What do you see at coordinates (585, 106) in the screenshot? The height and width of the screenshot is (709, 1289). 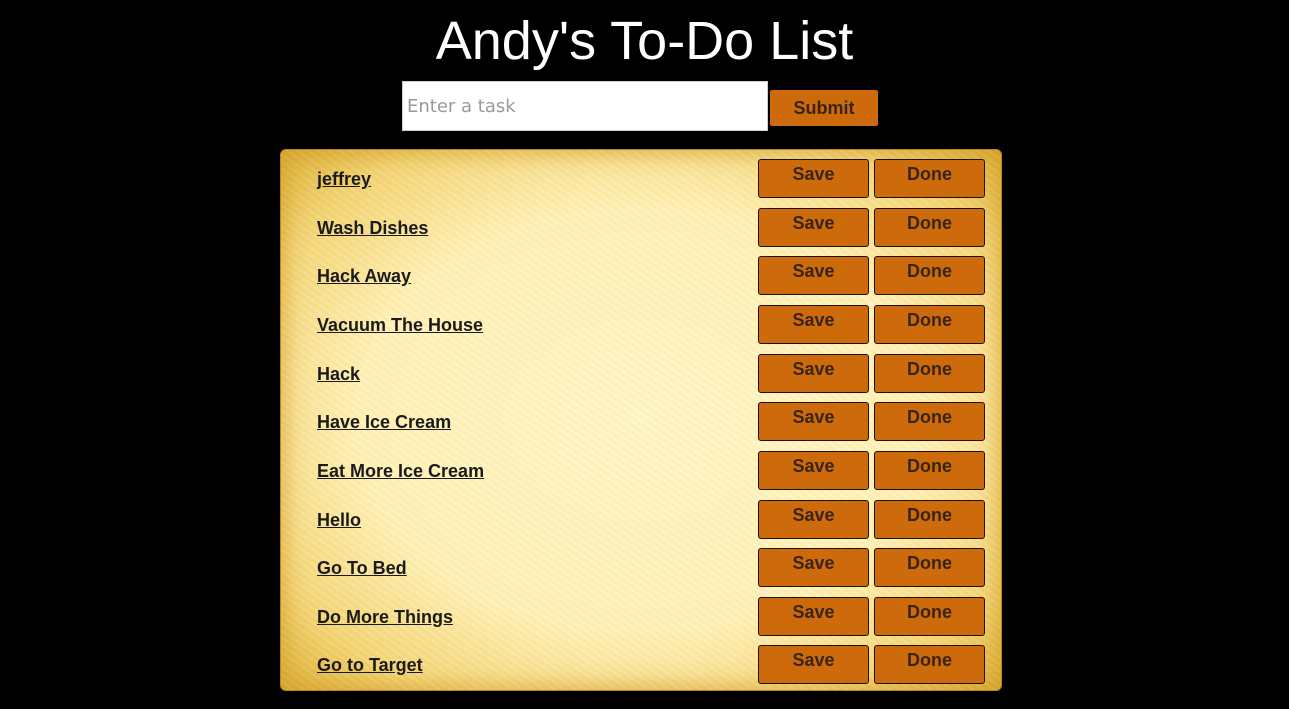 I see `task-input` at bounding box center [585, 106].